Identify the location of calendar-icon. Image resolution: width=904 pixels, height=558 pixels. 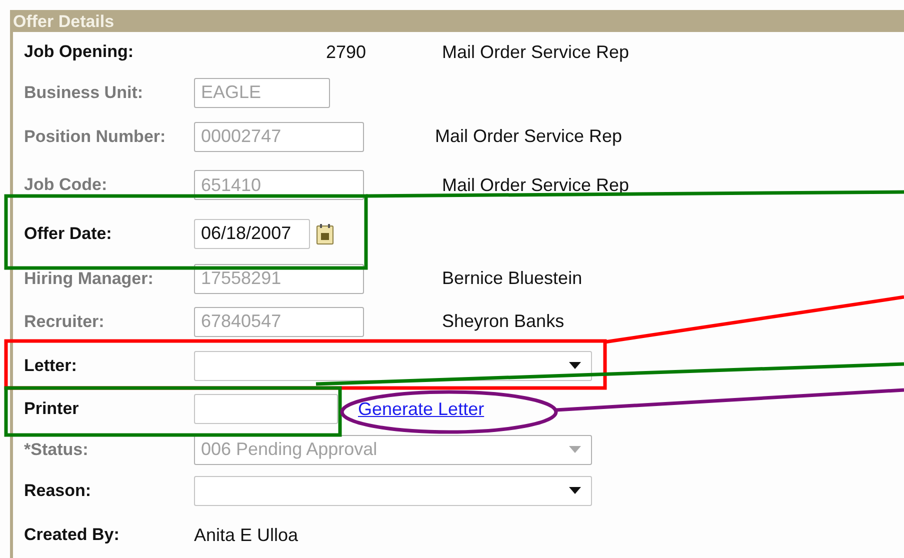
(325, 233).